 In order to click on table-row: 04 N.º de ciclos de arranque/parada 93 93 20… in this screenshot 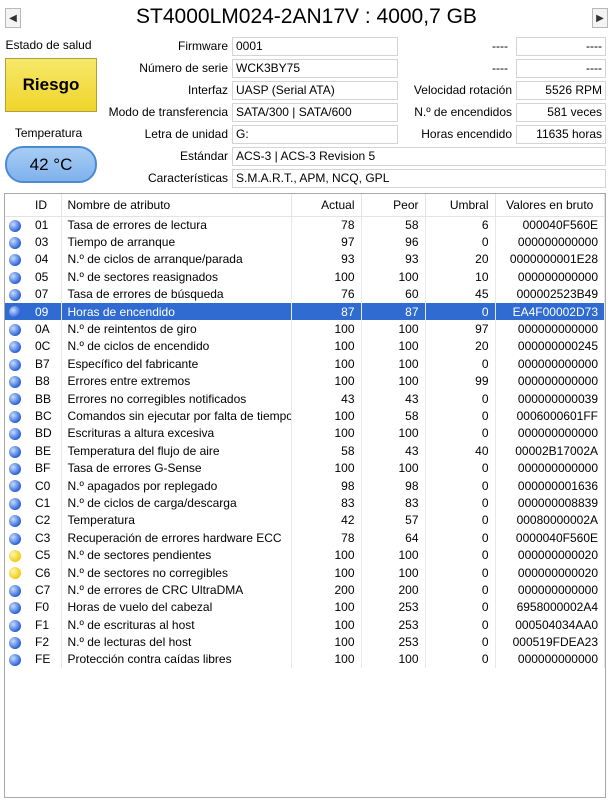, I will do `click(305, 259)`.